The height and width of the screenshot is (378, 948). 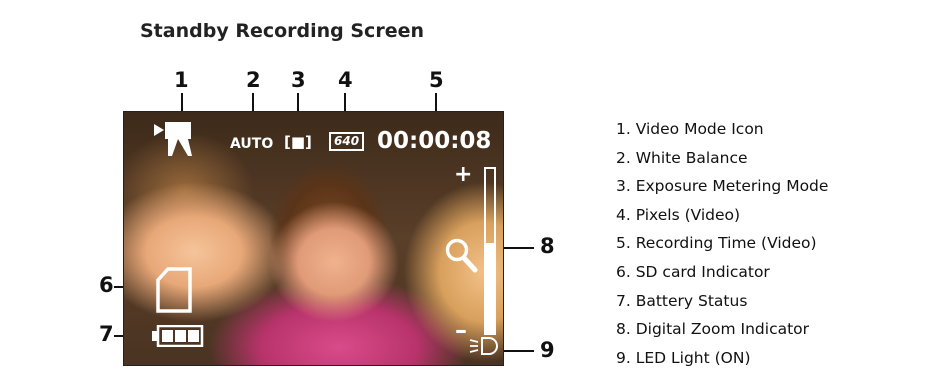 I want to click on callout-6: 6, so click(x=106, y=285).